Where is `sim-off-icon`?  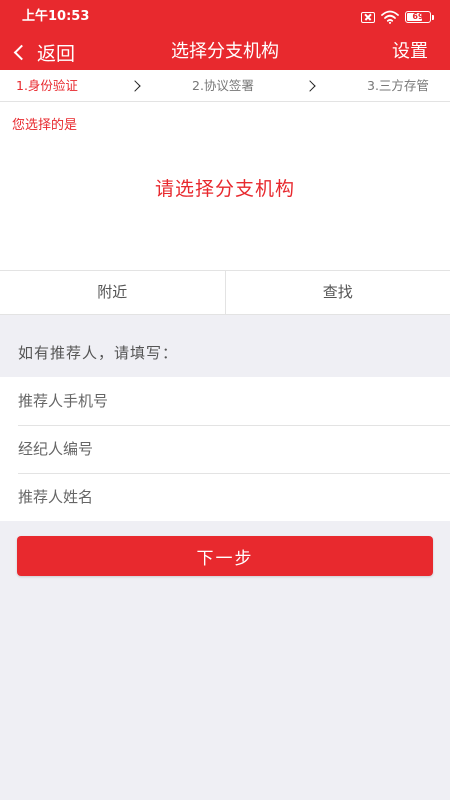 sim-off-icon is located at coordinates (368, 17).